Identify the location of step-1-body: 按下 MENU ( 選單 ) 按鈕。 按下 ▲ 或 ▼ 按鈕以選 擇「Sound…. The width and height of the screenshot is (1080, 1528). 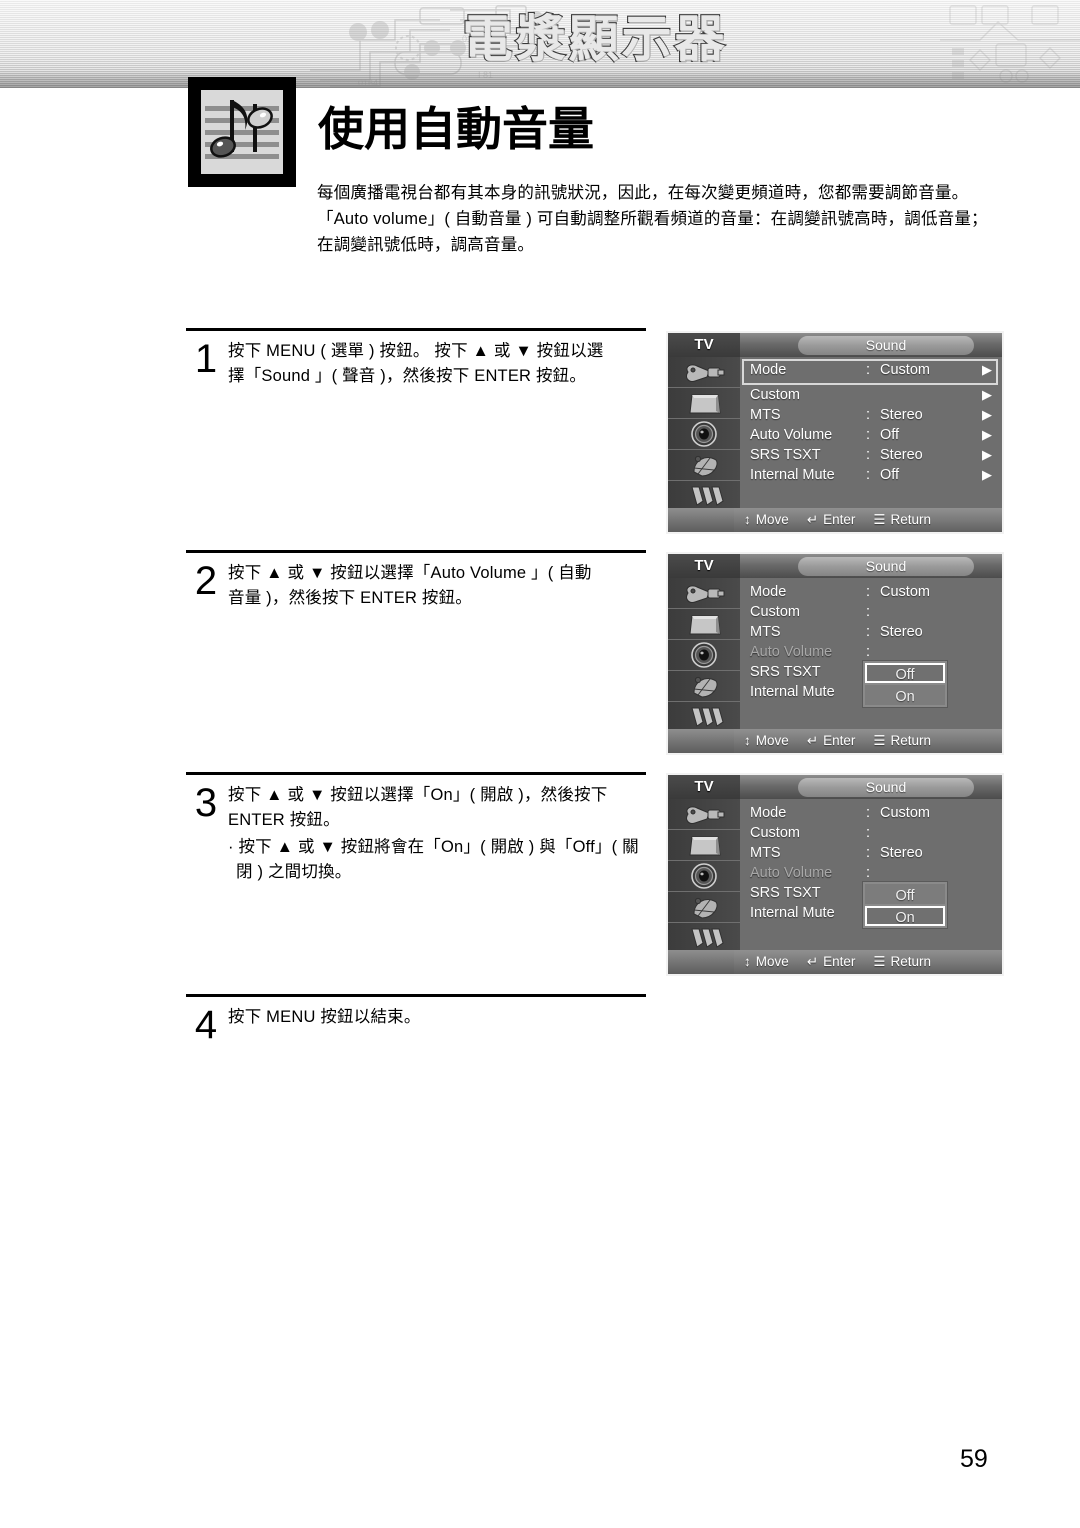
(434, 364).